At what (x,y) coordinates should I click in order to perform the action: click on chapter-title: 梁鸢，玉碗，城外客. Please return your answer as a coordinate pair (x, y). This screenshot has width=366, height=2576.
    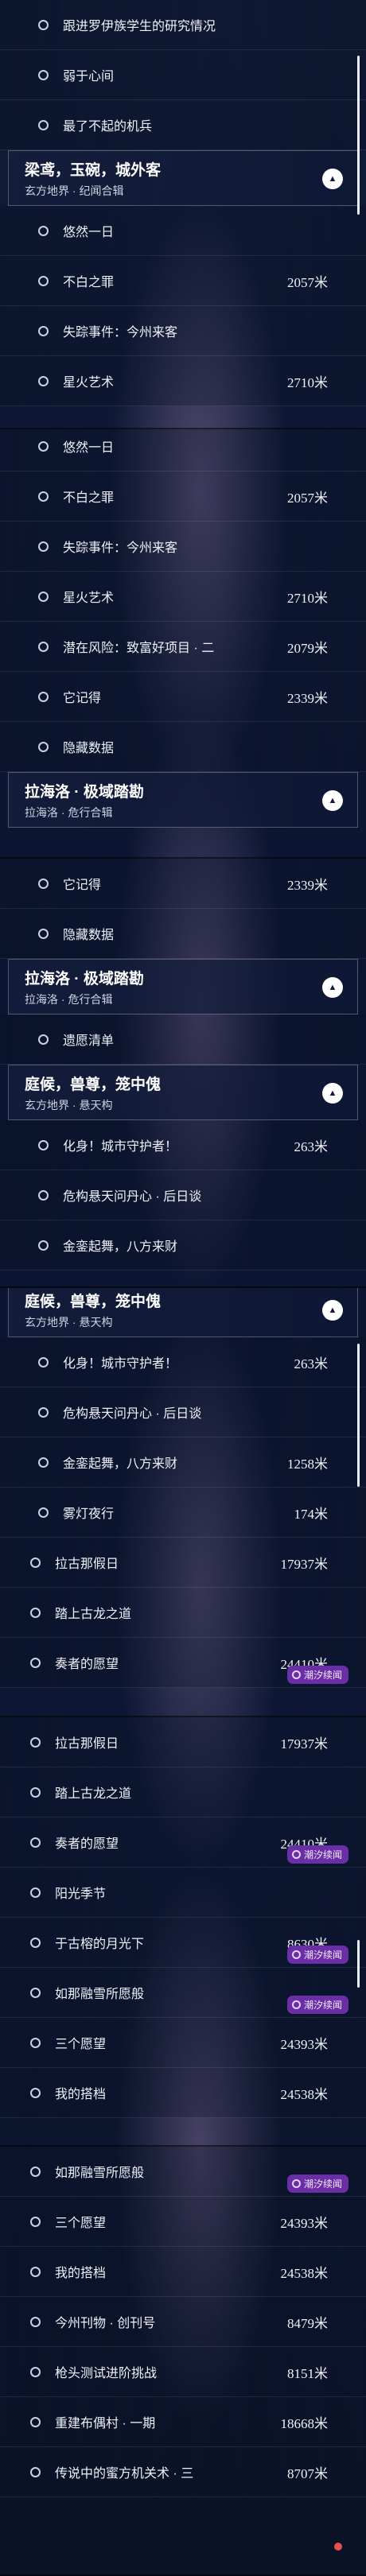
    Looking at the image, I should click on (93, 171).